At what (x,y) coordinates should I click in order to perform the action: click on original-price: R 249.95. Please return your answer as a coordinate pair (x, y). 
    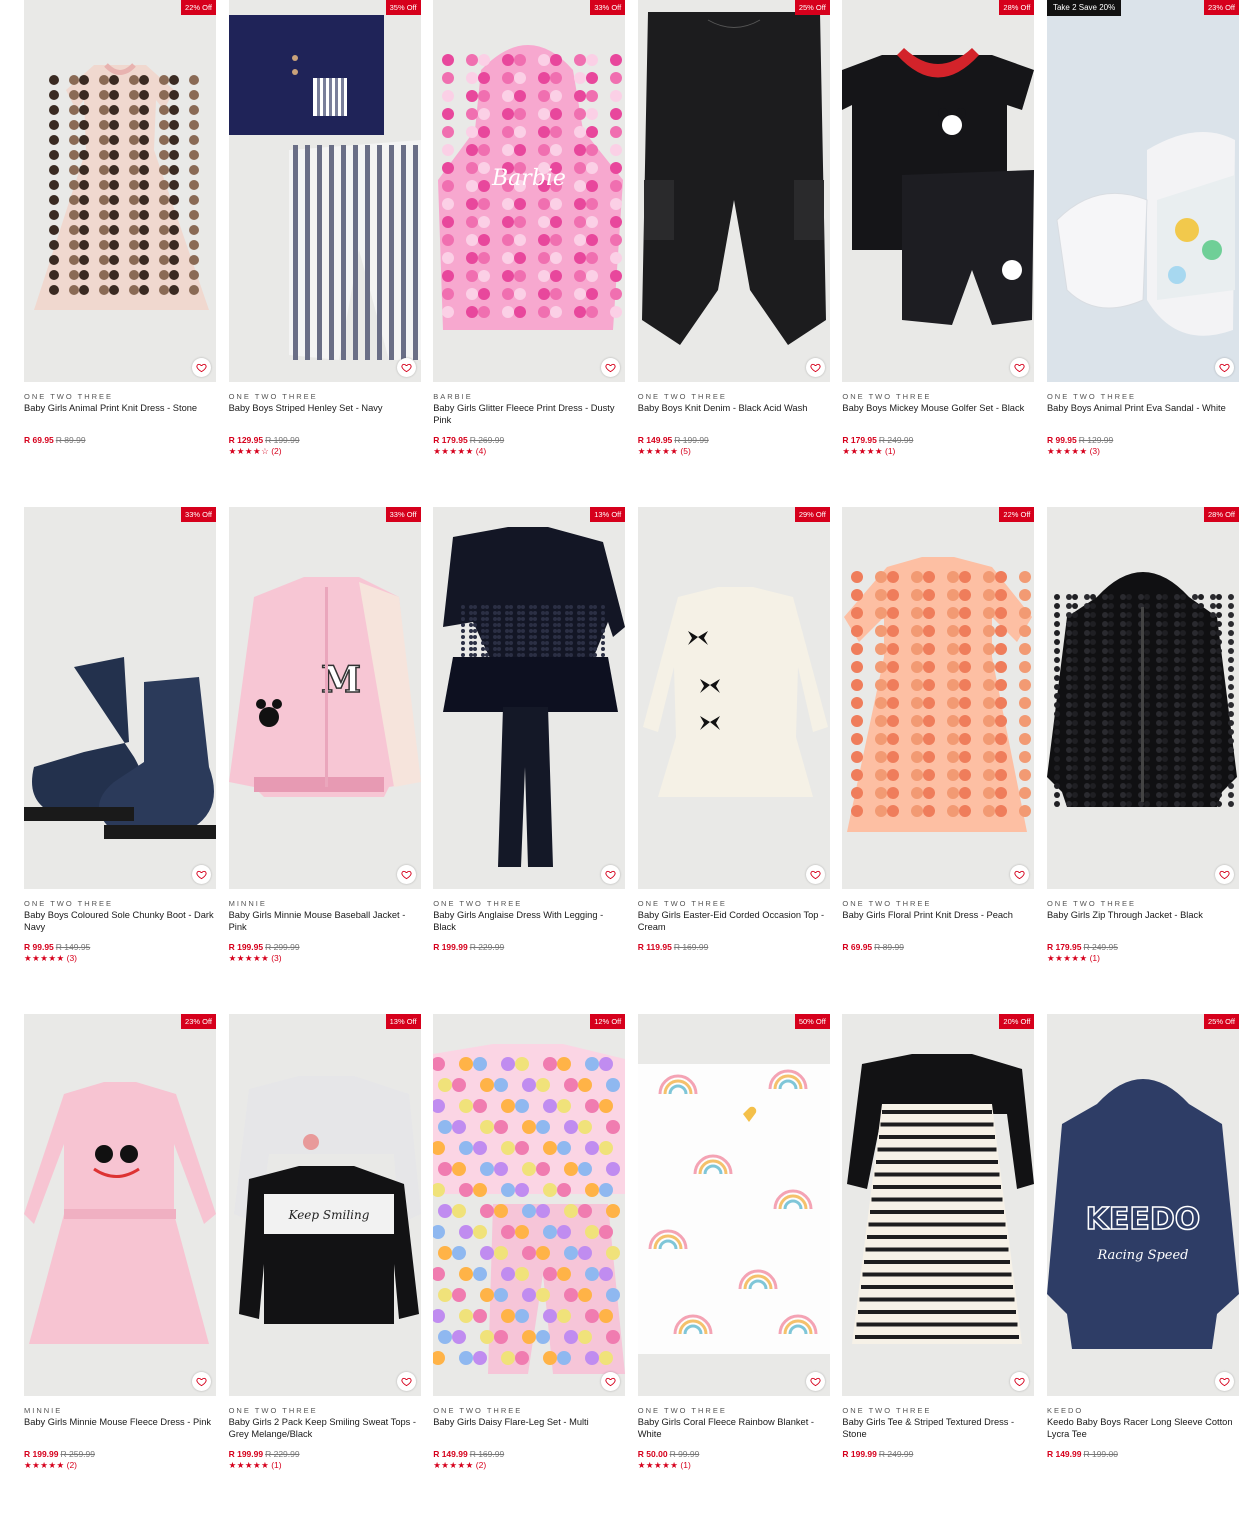
    Looking at the image, I should click on (1100, 947).